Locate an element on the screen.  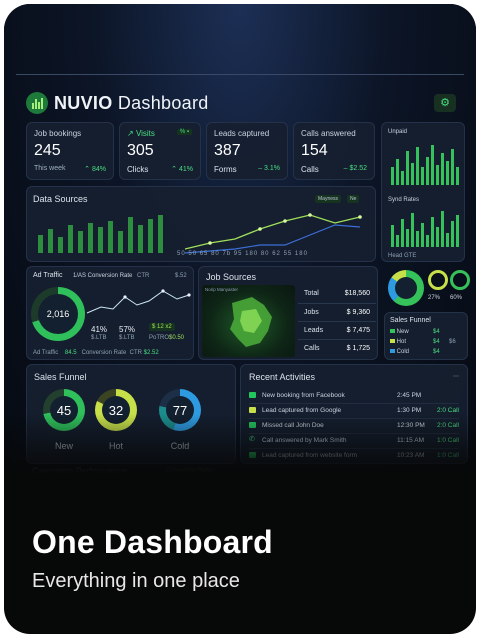
legend-item: Mayness is located at coordinates (328, 199).